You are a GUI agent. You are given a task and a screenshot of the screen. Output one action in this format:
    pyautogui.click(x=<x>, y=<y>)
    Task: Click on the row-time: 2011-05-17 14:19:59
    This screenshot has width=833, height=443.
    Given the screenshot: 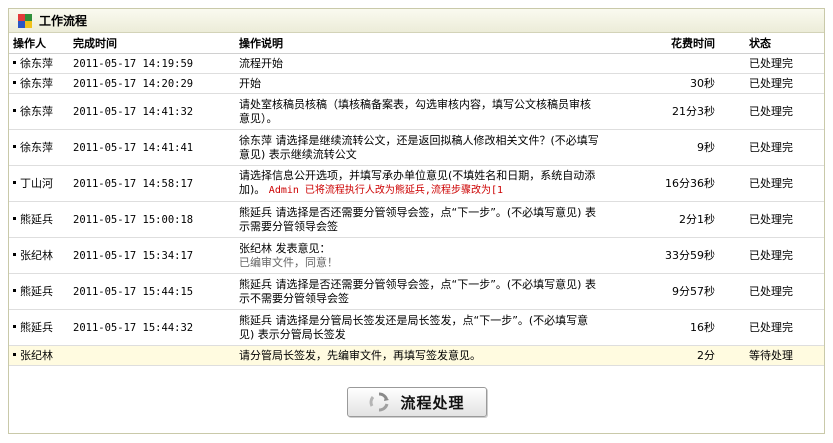 What is the action you would take?
    pyautogui.click(x=152, y=63)
    